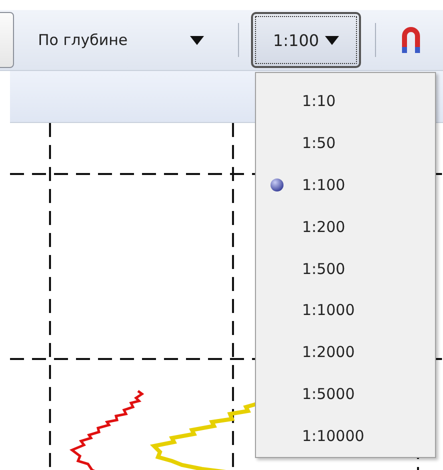  I want to click on menu-item: 1:500, so click(345, 269).